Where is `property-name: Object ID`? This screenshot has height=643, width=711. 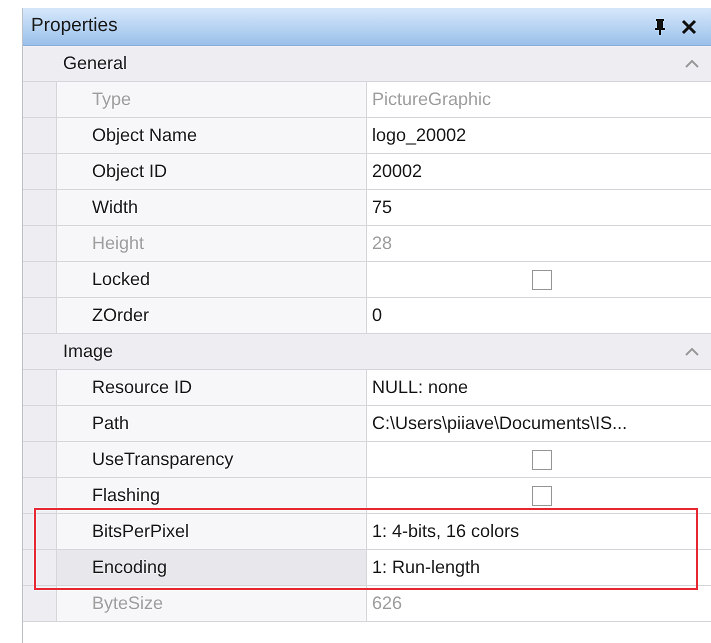
property-name: Object ID is located at coordinates (212, 171).